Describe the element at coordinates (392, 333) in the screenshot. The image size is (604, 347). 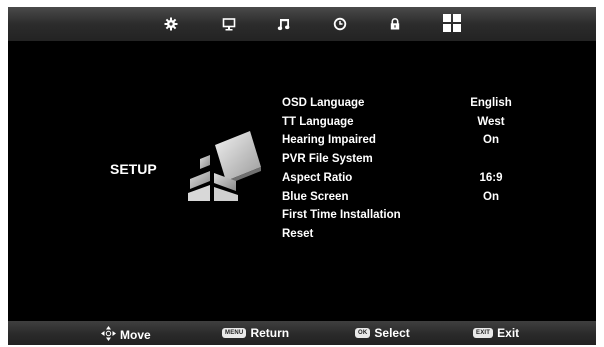
I see `select-label: Select` at that location.